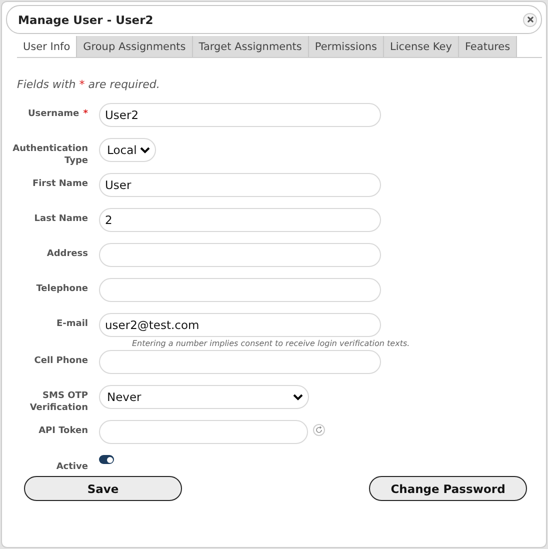 Image resolution: width=548 pixels, height=549 pixels. What do you see at coordinates (59, 402) in the screenshot?
I see `field-label: SMS OTP Verification` at bounding box center [59, 402].